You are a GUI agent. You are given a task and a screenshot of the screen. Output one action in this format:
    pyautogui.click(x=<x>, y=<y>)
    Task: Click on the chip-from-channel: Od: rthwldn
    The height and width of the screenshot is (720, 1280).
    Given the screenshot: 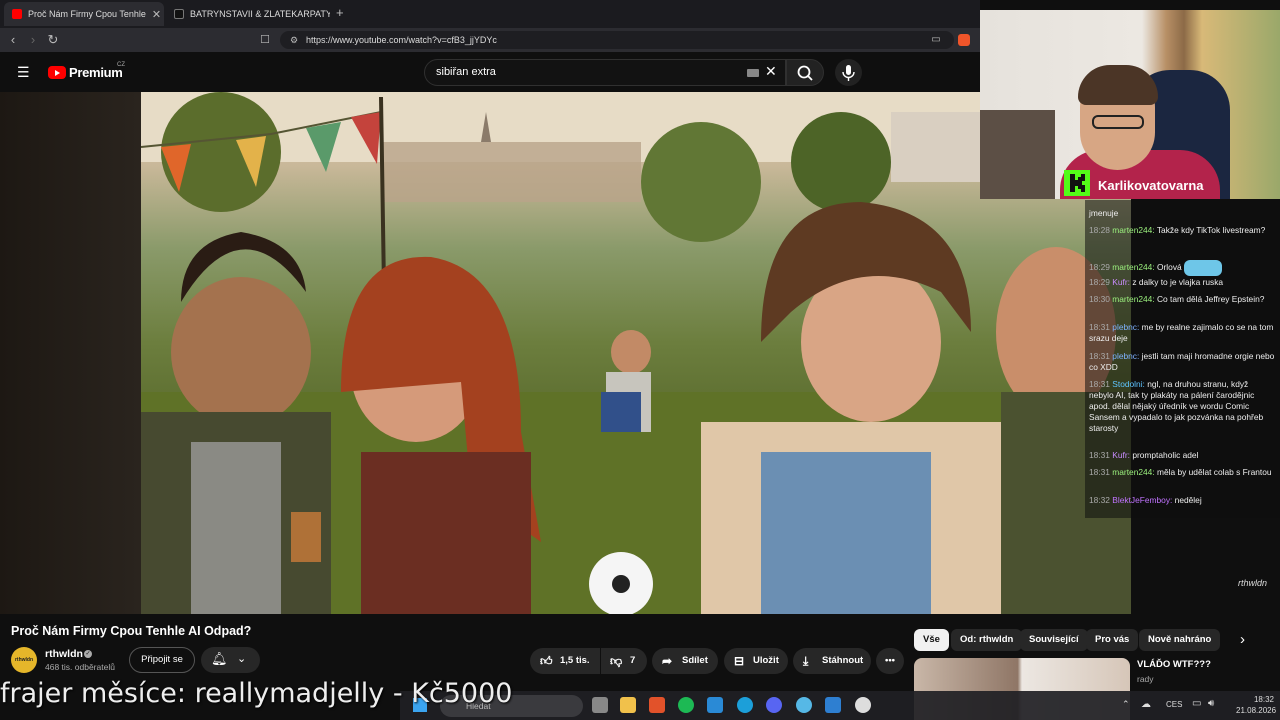 What is the action you would take?
    pyautogui.click(x=987, y=640)
    